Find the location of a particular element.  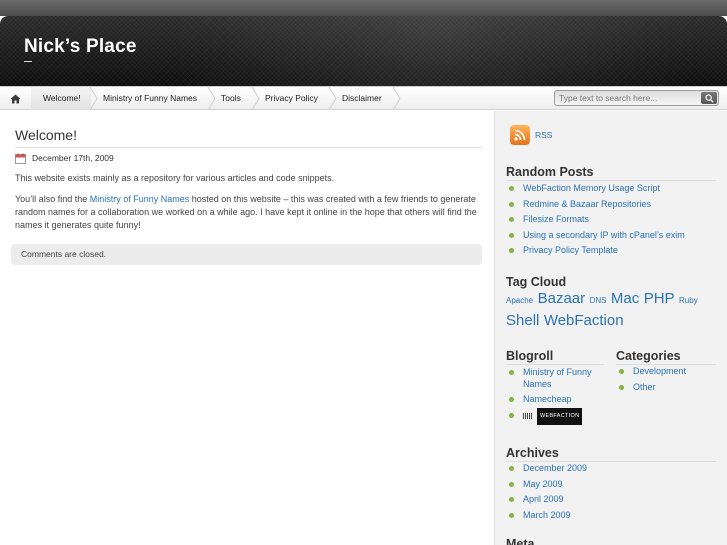

tag-apache: Apache is located at coordinates (519, 300).